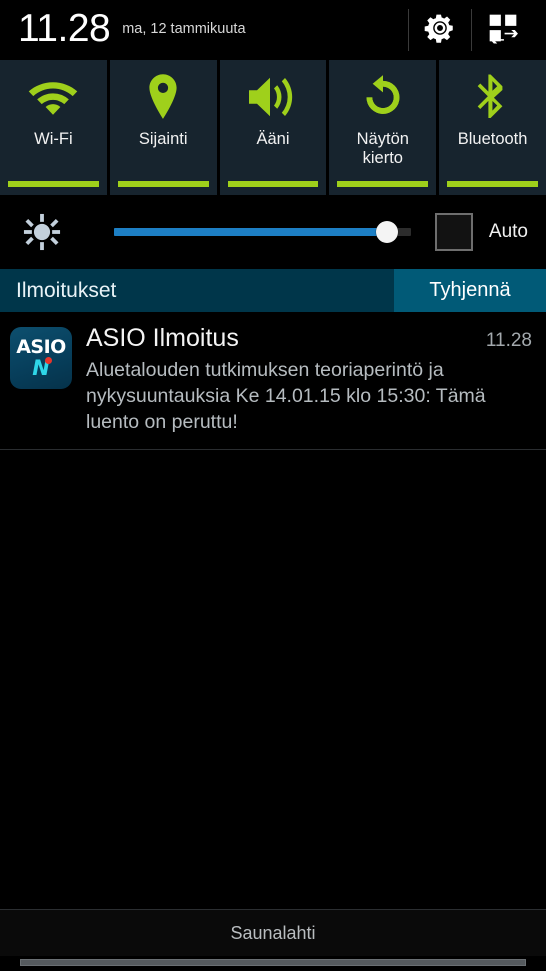 Image resolution: width=546 pixels, height=971 pixels. Describe the element at coordinates (387, 232) in the screenshot. I see `slider-thumb` at that location.